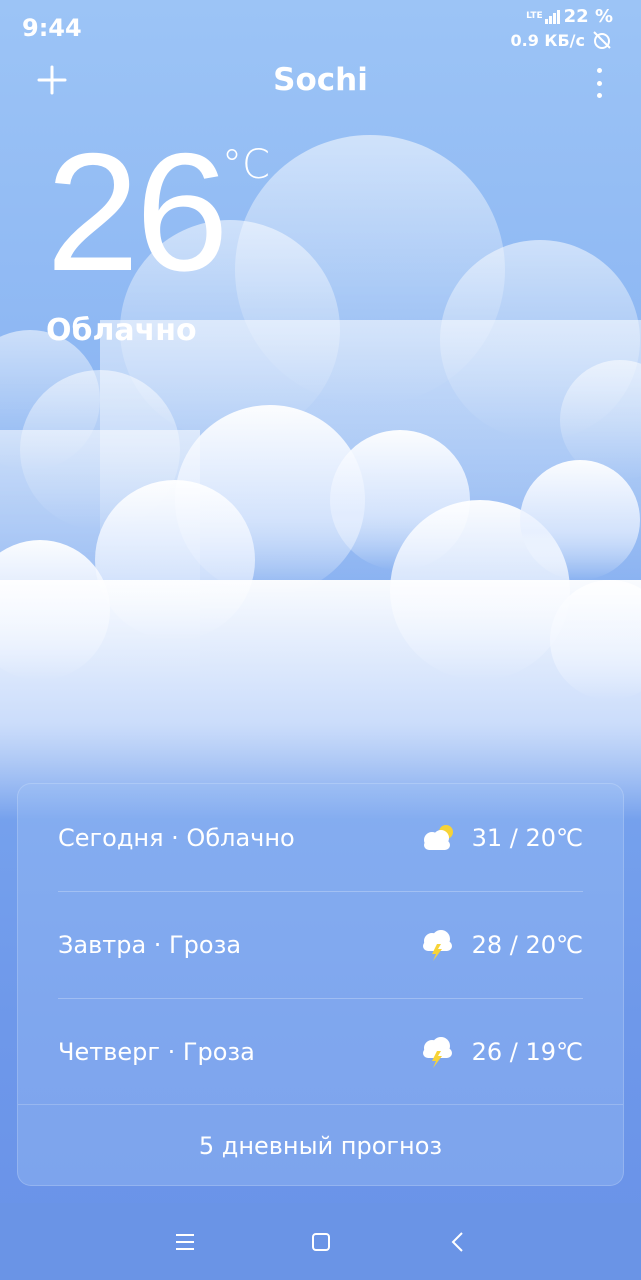 This screenshot has height=1280, width=641. Describe the element at coordinates (552, 16) in the screenshot. I see `signal-icon` at that location.